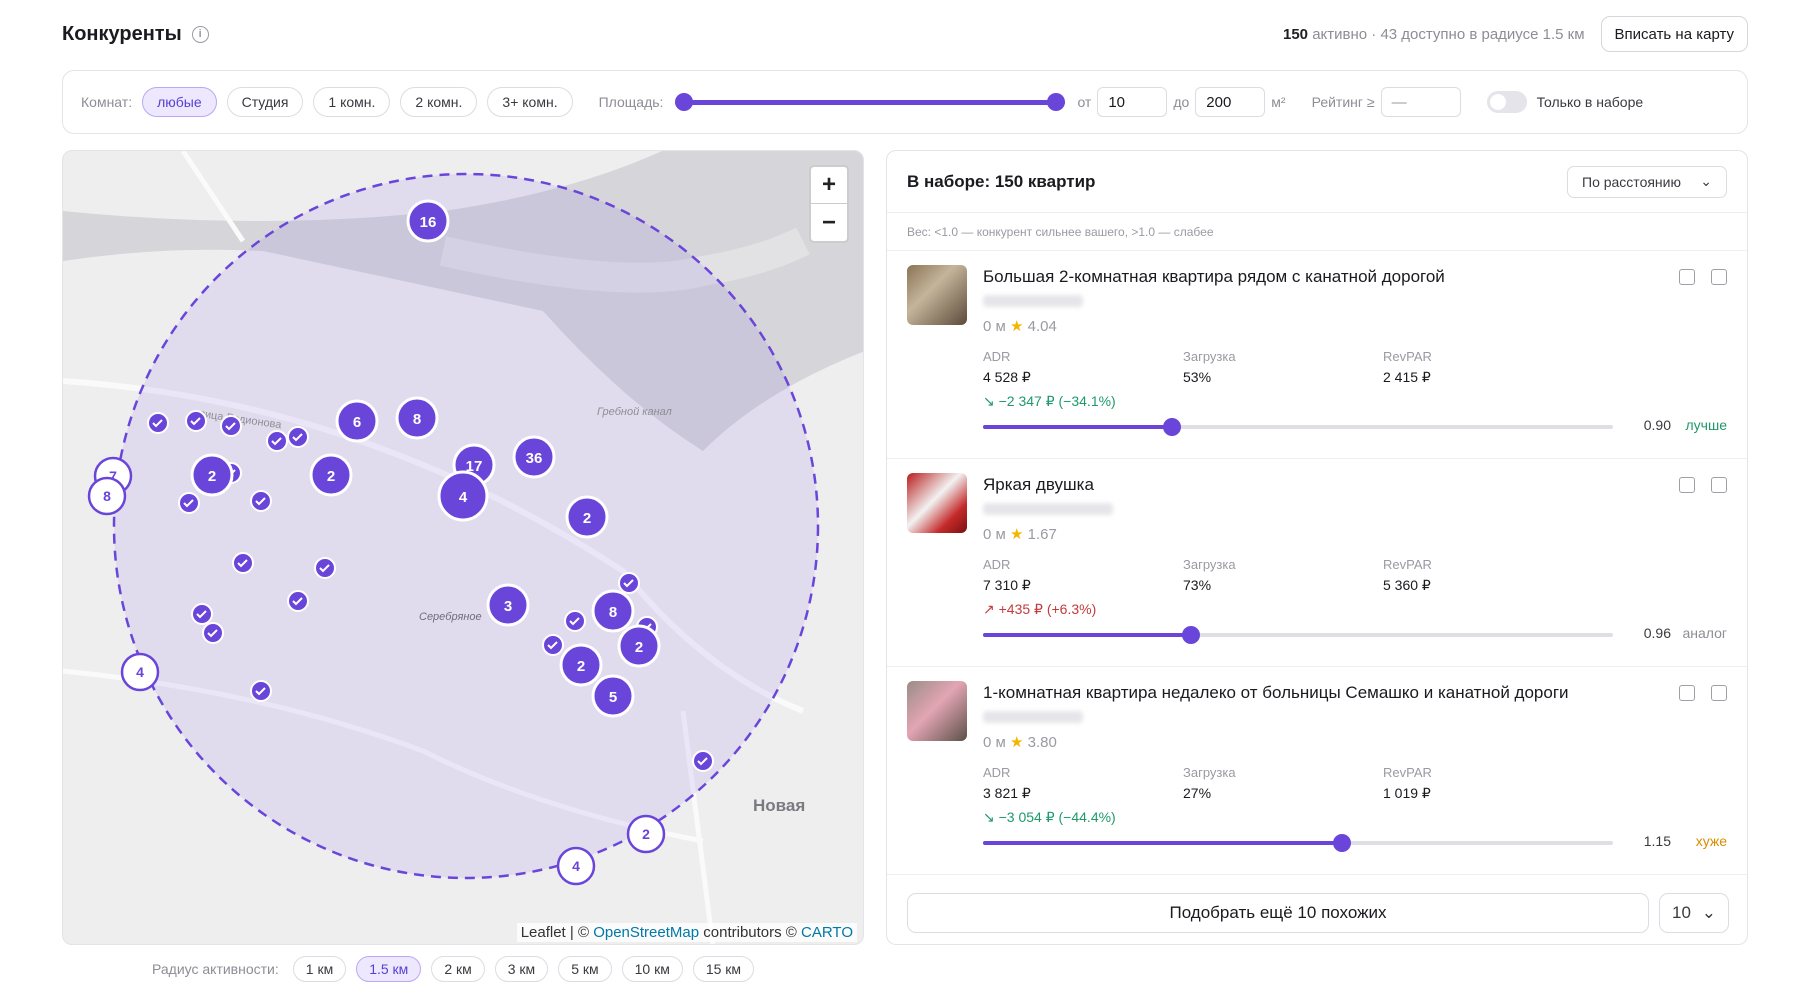  I want to click on cluster-3: 3, so click(508, 605).